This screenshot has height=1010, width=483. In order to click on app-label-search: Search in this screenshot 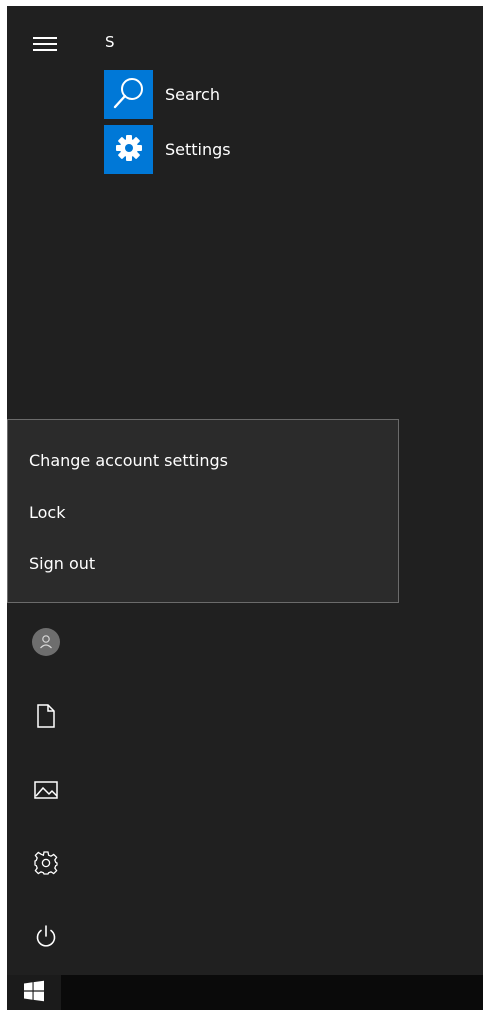, I will do `click(192, 94)`.